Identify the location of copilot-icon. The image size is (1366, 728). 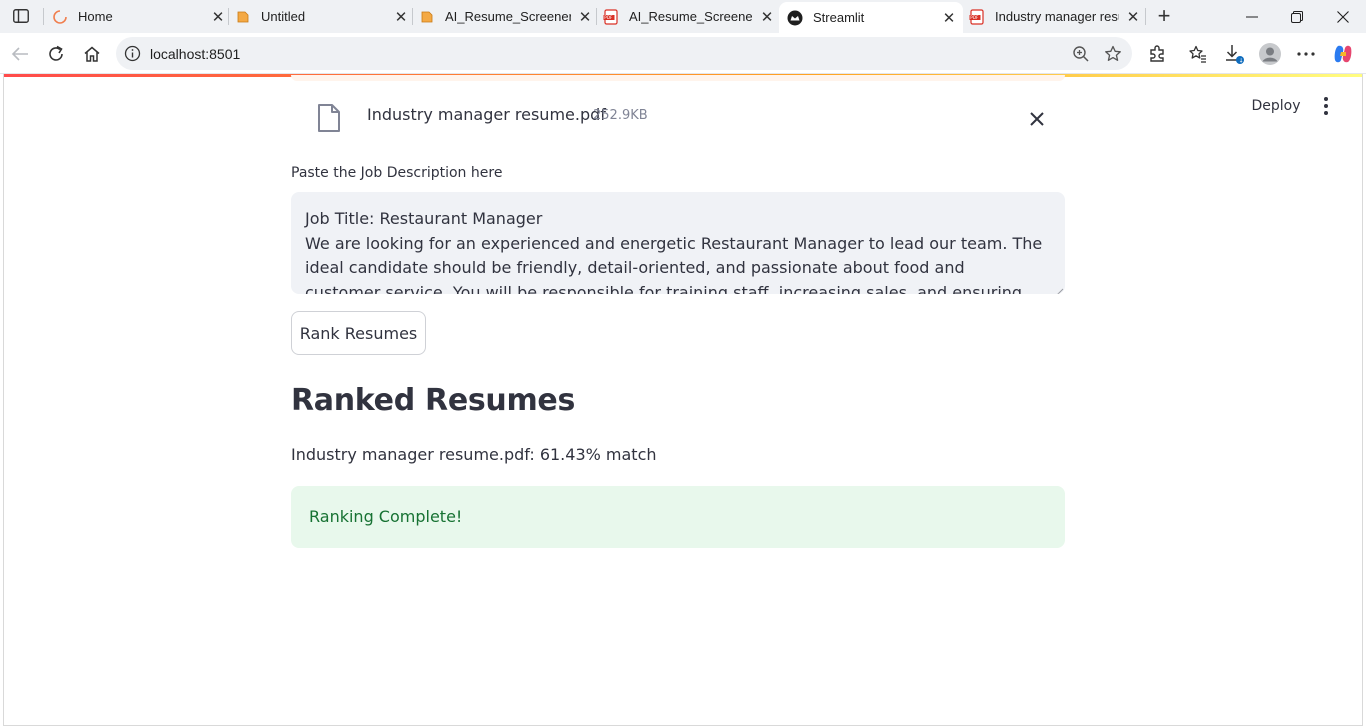
(1343, 54).